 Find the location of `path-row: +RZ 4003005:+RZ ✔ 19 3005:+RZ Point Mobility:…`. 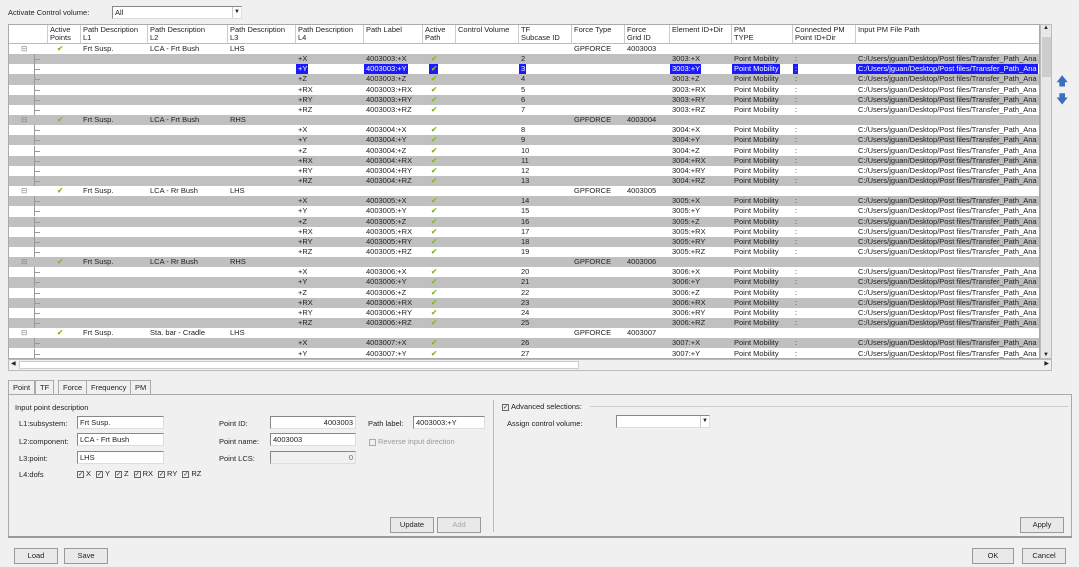

path-row: +RZ 4003005:+RZ ✔ 19 3005:+RZ Point Mobility:… is located at coordinates (524, 252).